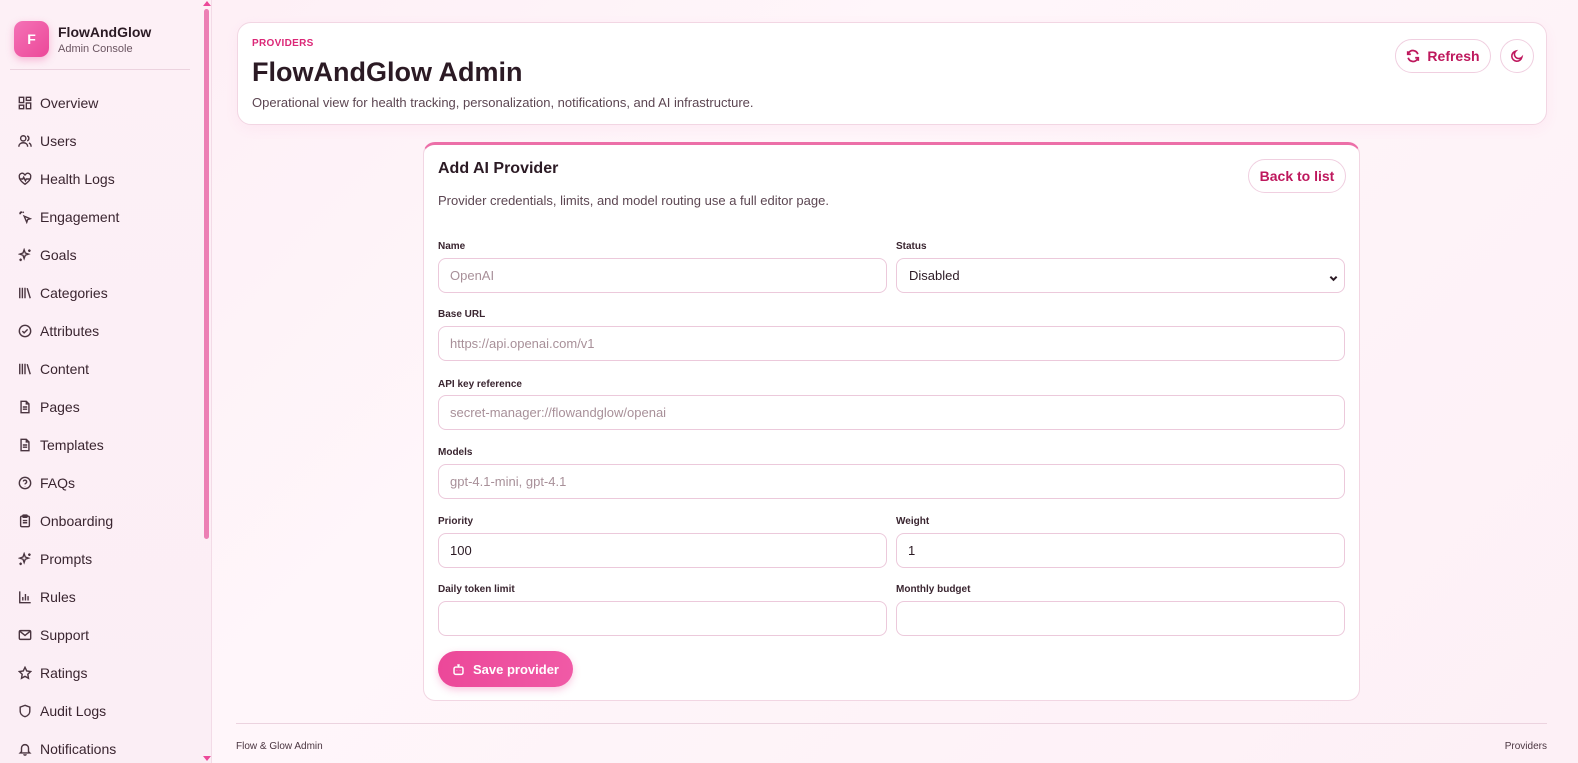 This screenshot has width=1578, height=763. Describe the element at coordinates (891, 343) in the screenshot. I see `base-url-input` at that location.